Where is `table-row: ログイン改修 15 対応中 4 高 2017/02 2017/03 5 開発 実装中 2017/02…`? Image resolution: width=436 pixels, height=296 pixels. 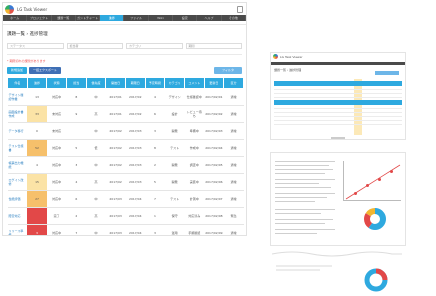
table-row: ログイン改修 15 対応中 4 高 2017/02 2017/03 5 開発 実装中 2017/02… is located at coordinates (125, 182).